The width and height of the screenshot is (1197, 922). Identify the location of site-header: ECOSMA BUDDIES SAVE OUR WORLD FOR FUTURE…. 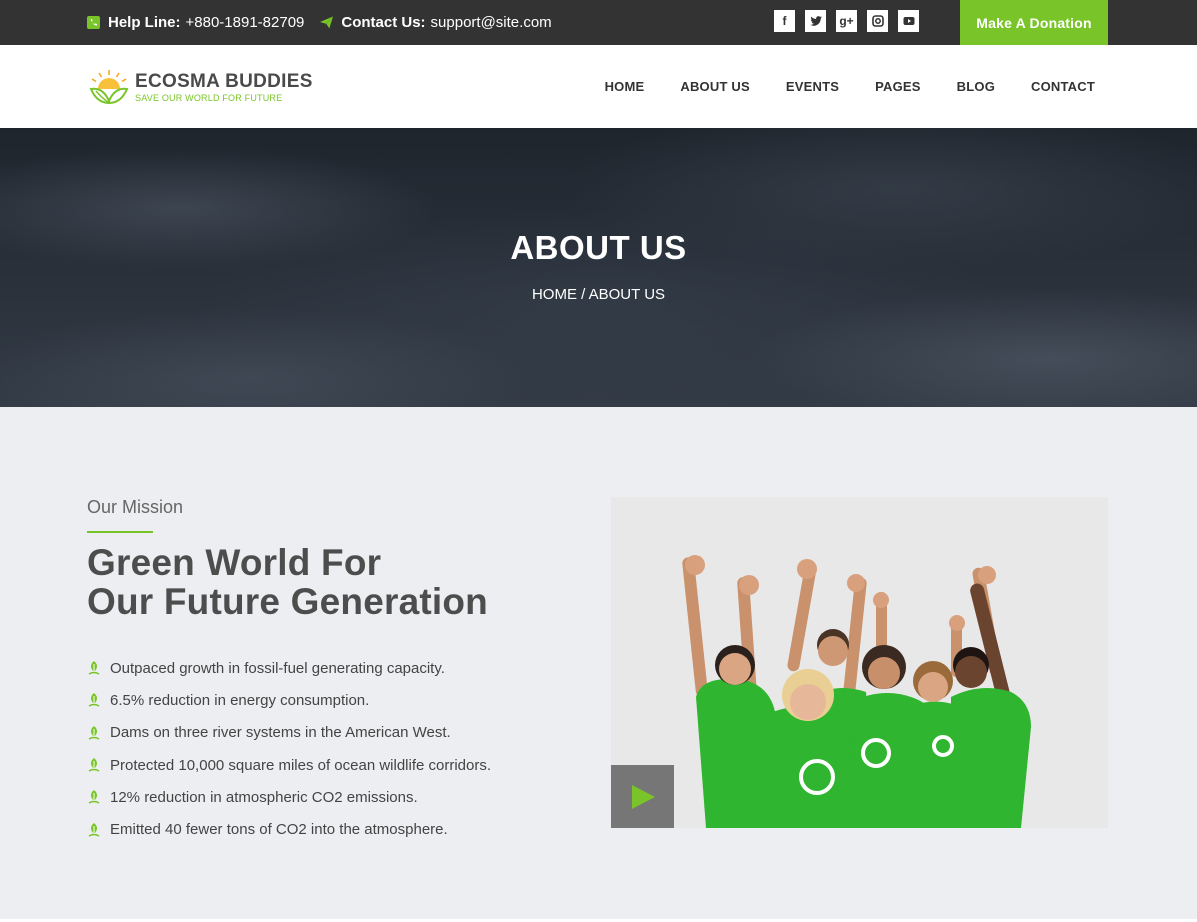
(598, 86).